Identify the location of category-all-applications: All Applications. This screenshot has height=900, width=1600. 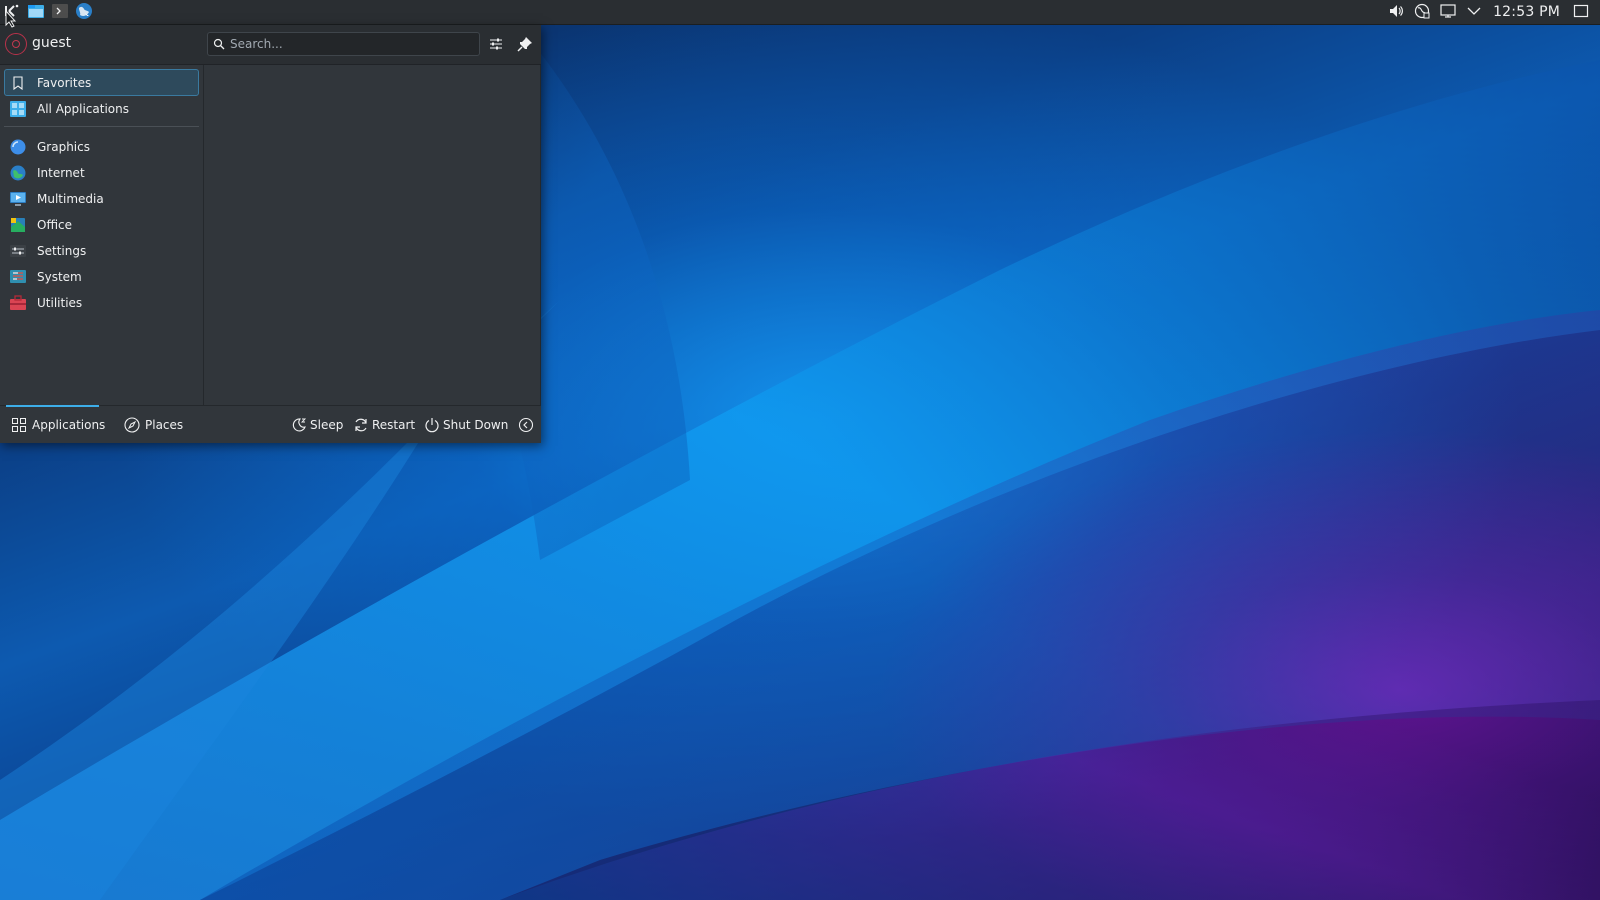
(101, 109).